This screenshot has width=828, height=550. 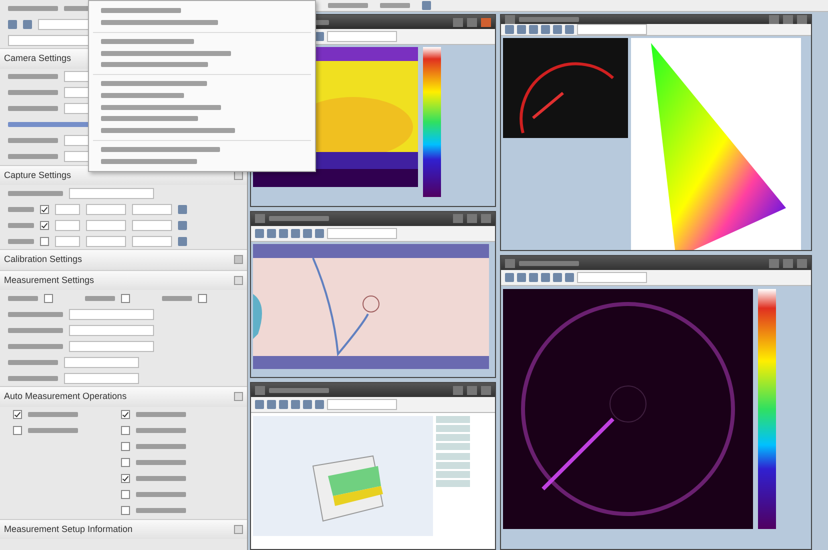 I want to click on section-title: Measurement Settings, so click(x=49, y=280).